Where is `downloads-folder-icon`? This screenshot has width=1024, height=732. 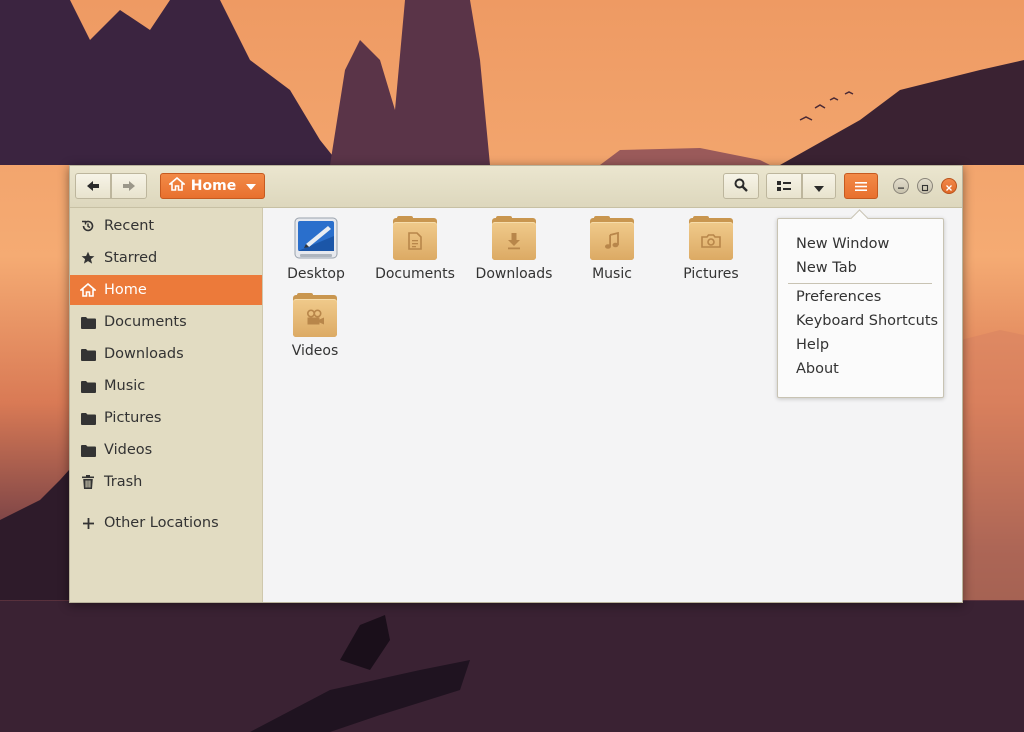
downloads-folder-icon is located at coordinates (514, 239).